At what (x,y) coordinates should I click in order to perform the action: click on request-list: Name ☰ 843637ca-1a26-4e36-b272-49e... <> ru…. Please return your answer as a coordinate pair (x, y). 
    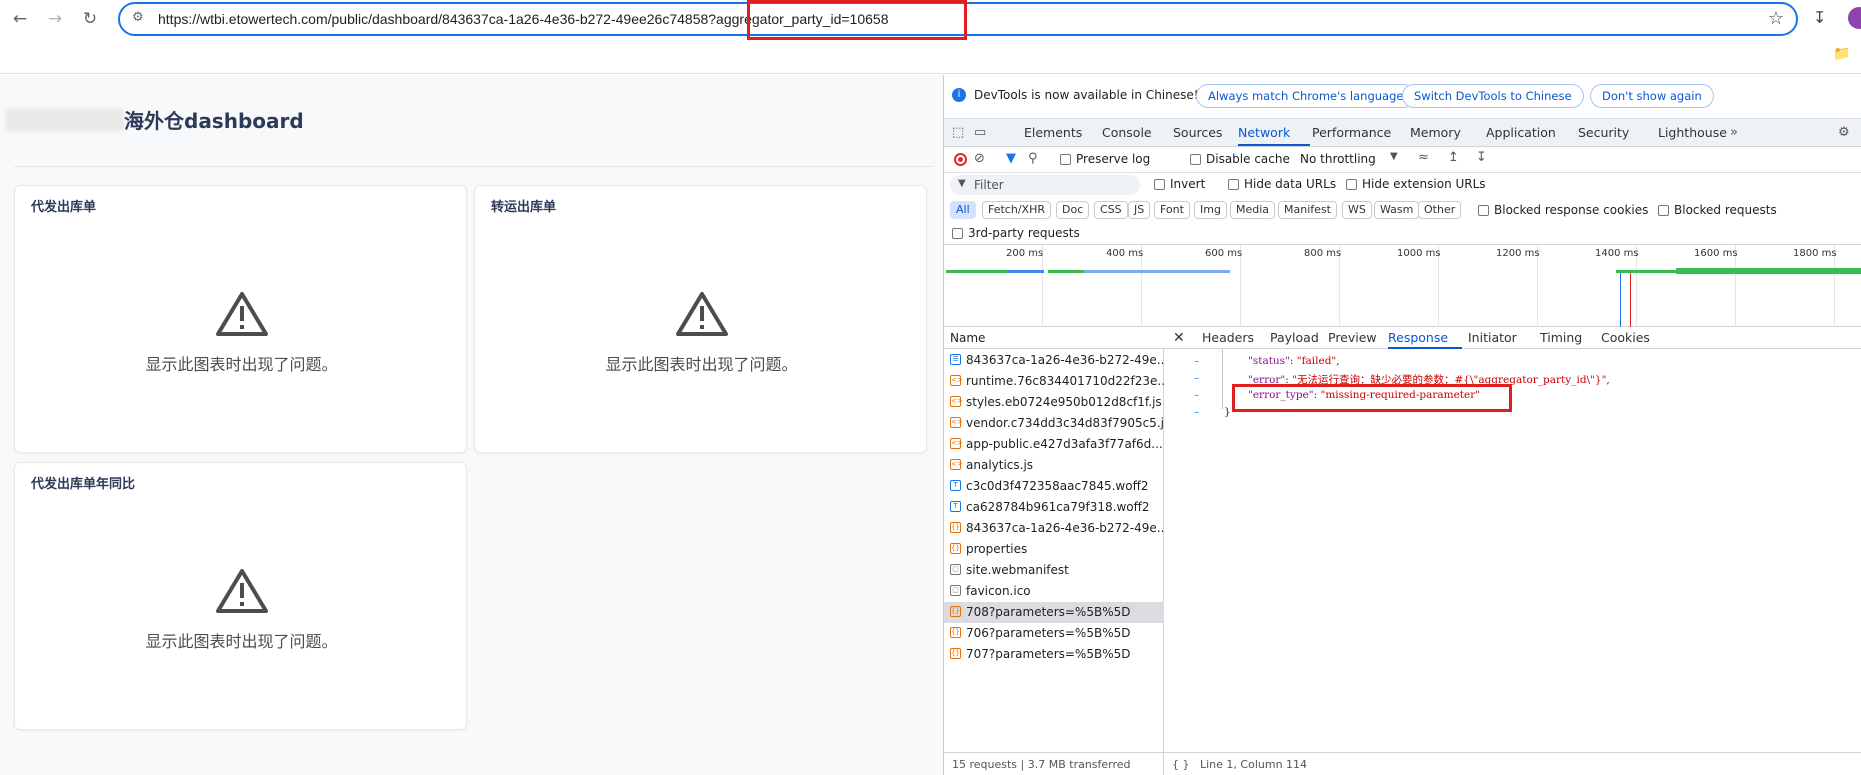
    Looking at the image, I should click on (1054, 551).